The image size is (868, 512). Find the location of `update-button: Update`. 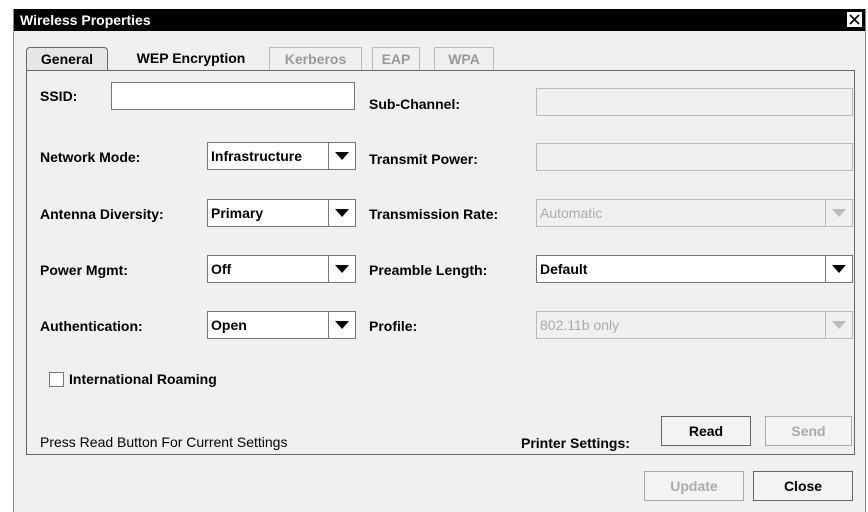

update-button: Update is located at coordinates (694, 486).